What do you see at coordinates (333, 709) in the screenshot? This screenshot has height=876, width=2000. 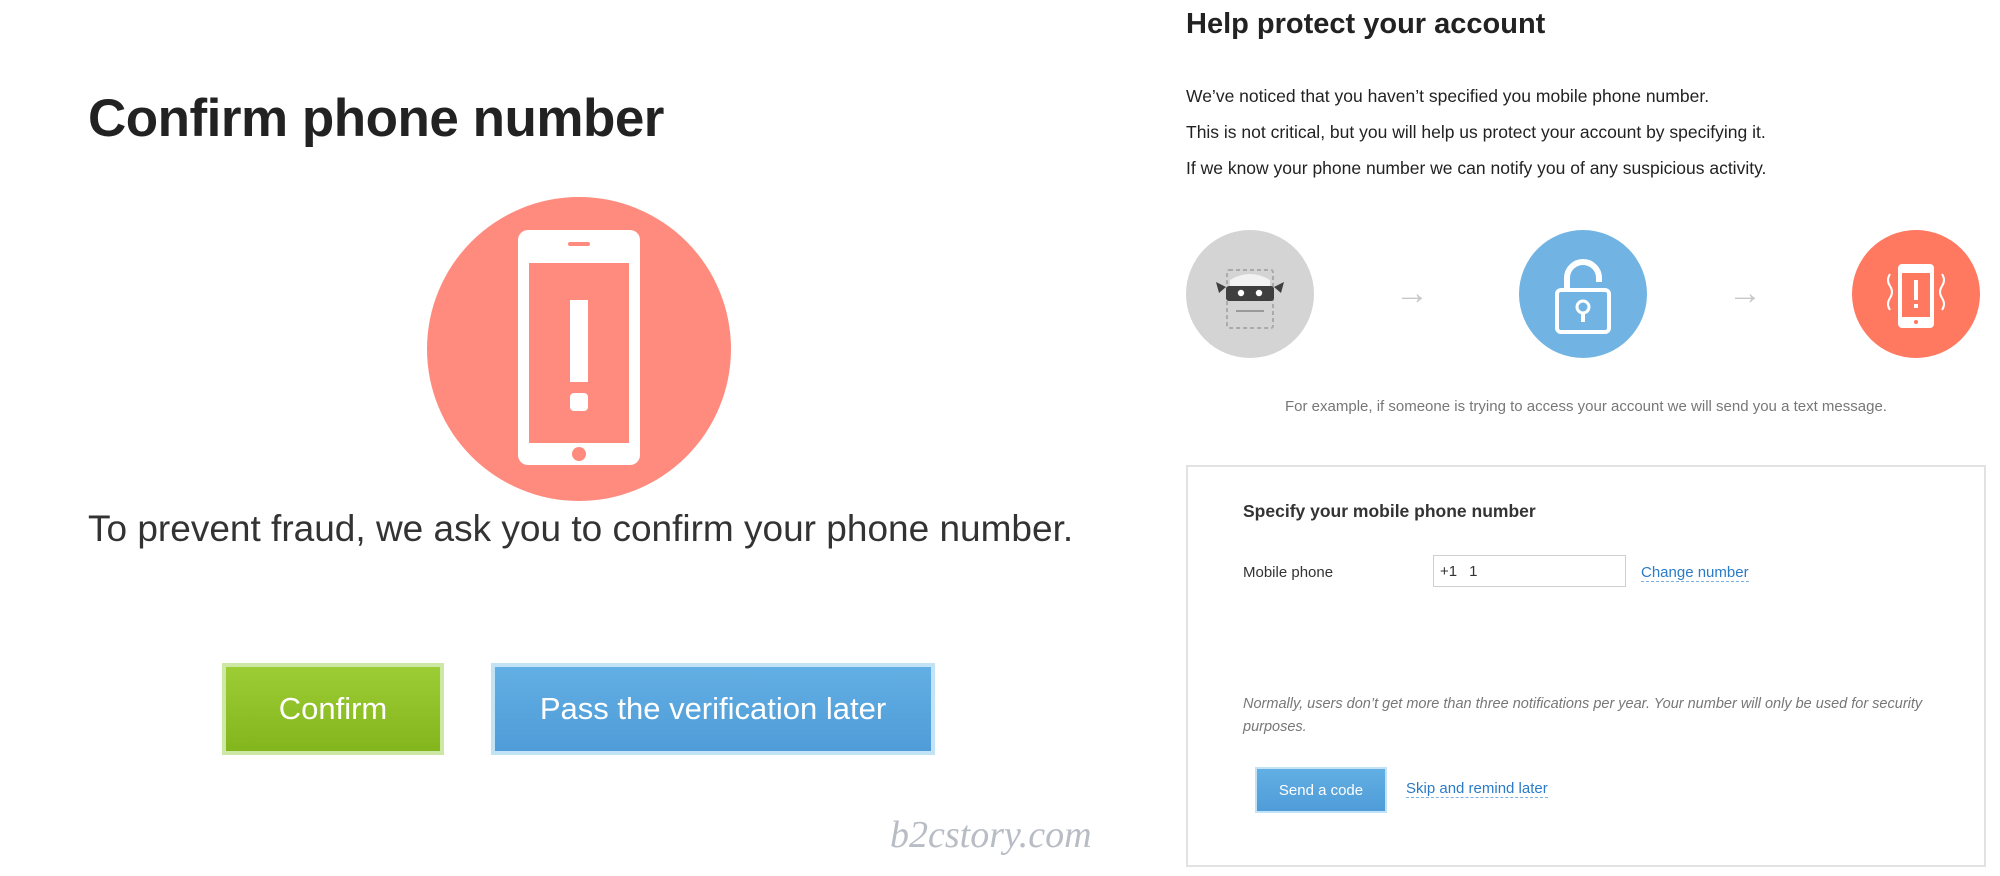 I see `confirm-button: Confirm` at bounding box center [333, 709].